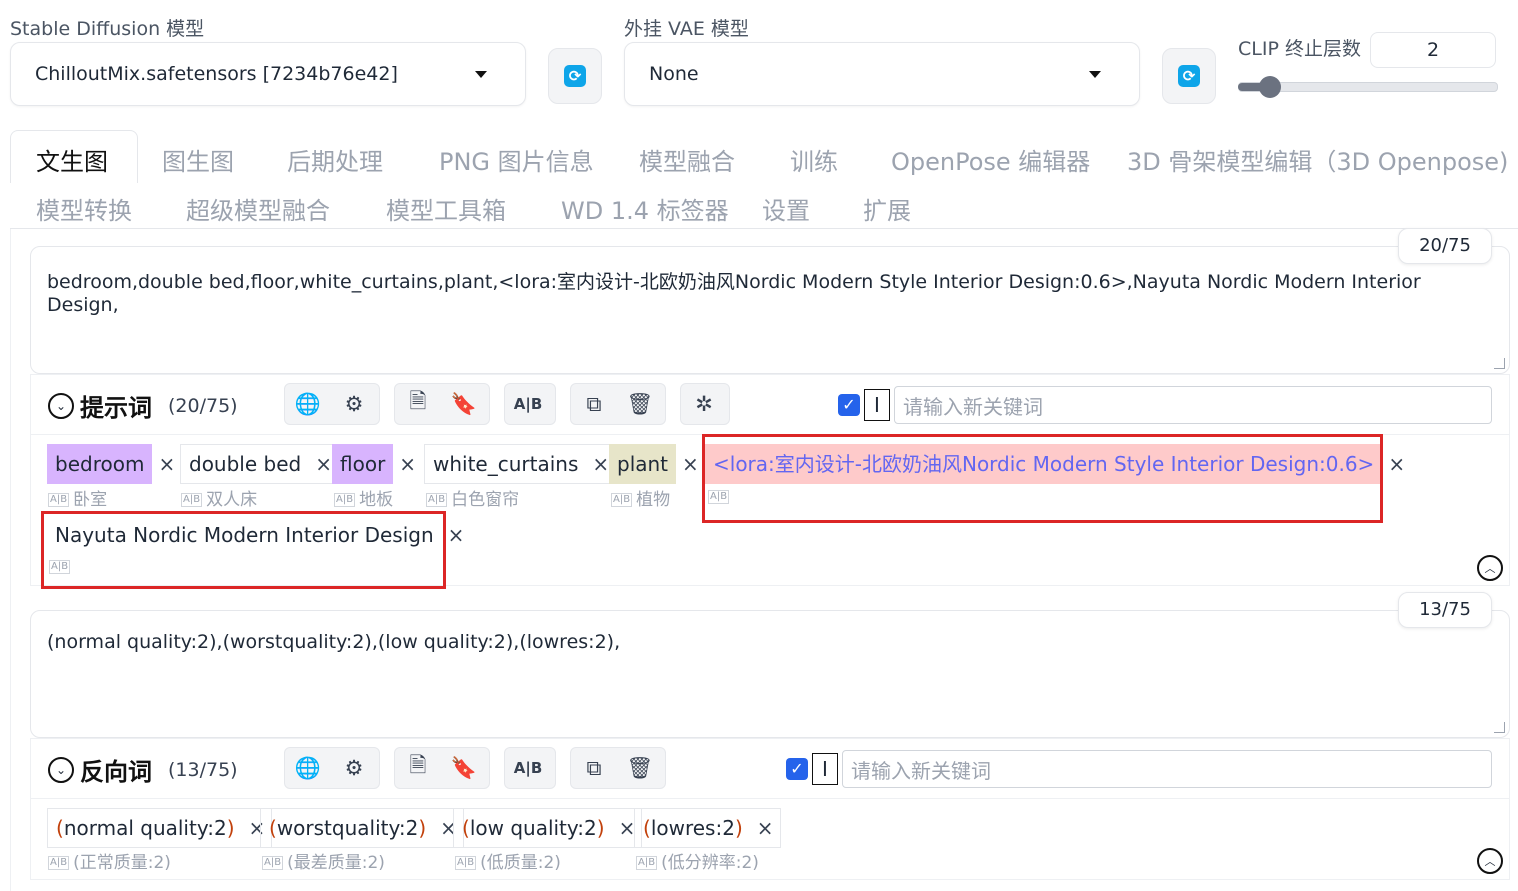  Describe the element at coordinates (1193, 405) in the screenshot. I see `prompt-keyword-input: 请输入新关键词` at that location.